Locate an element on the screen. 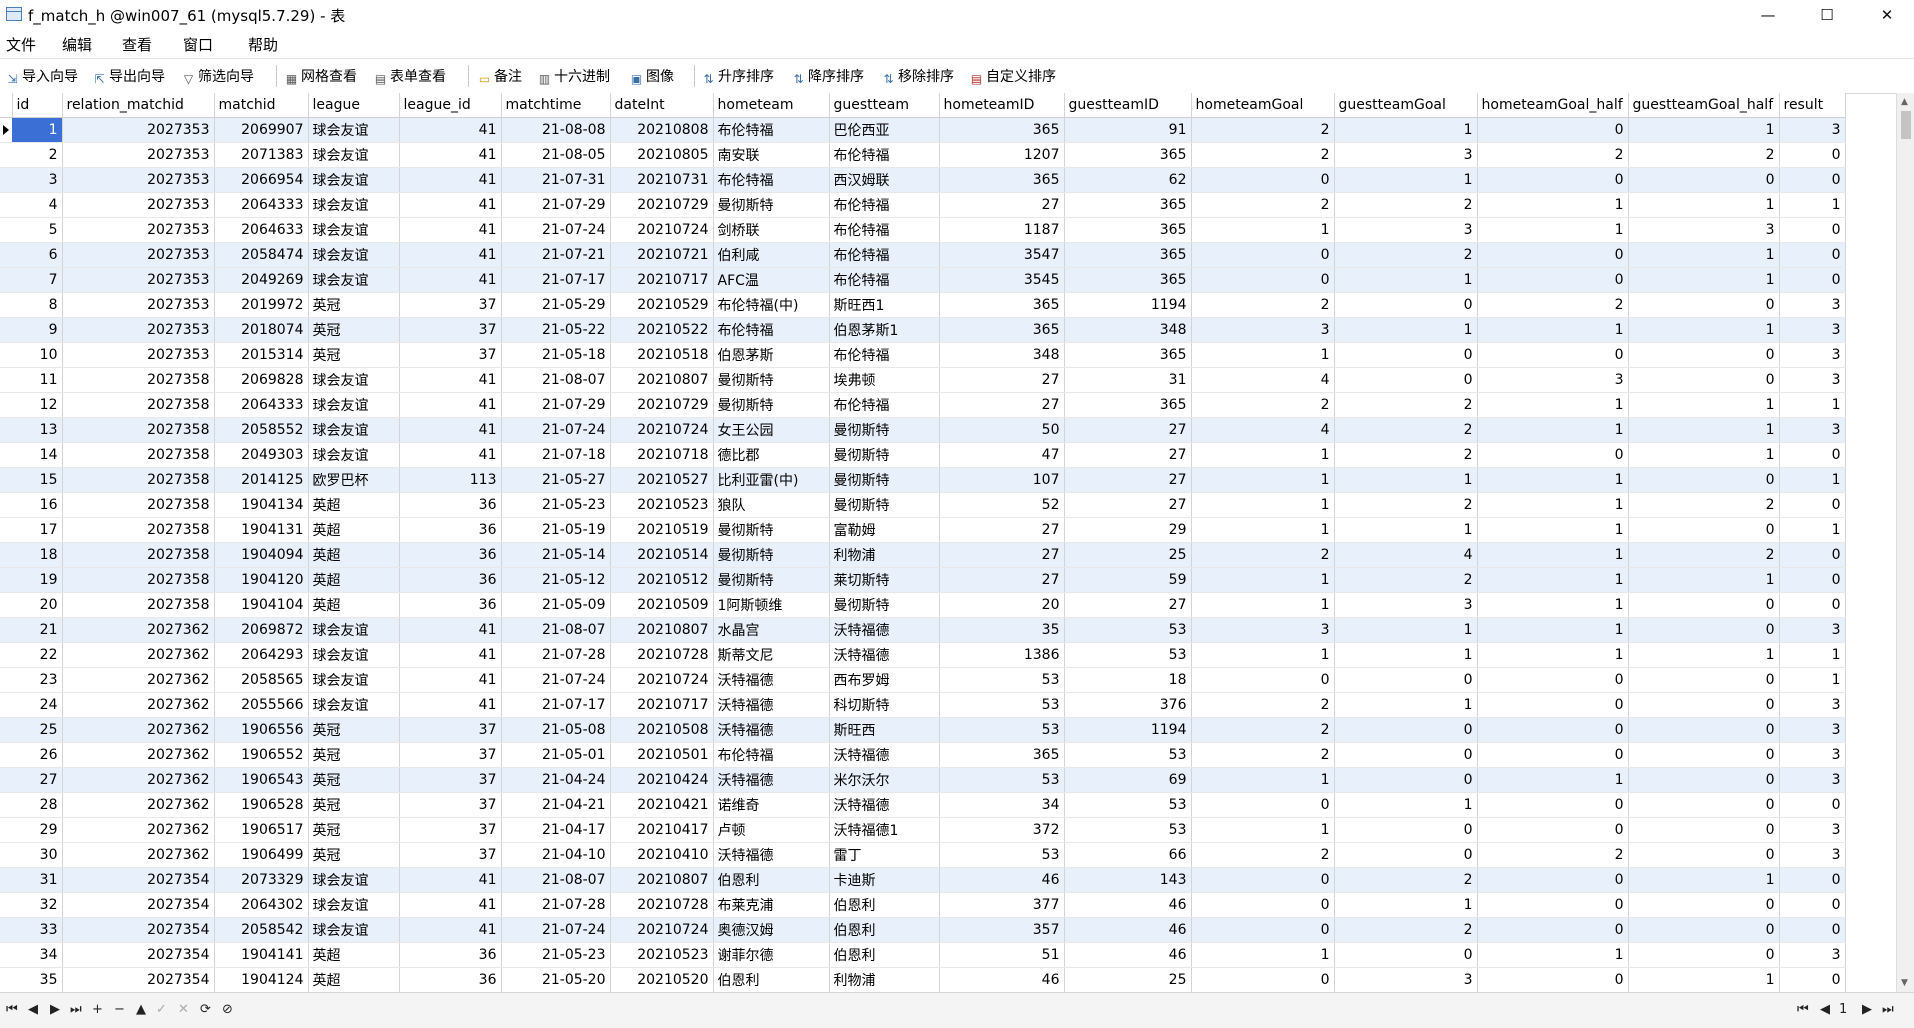  cell-guestteamid: 365 is located at coordinates (1128, 230).